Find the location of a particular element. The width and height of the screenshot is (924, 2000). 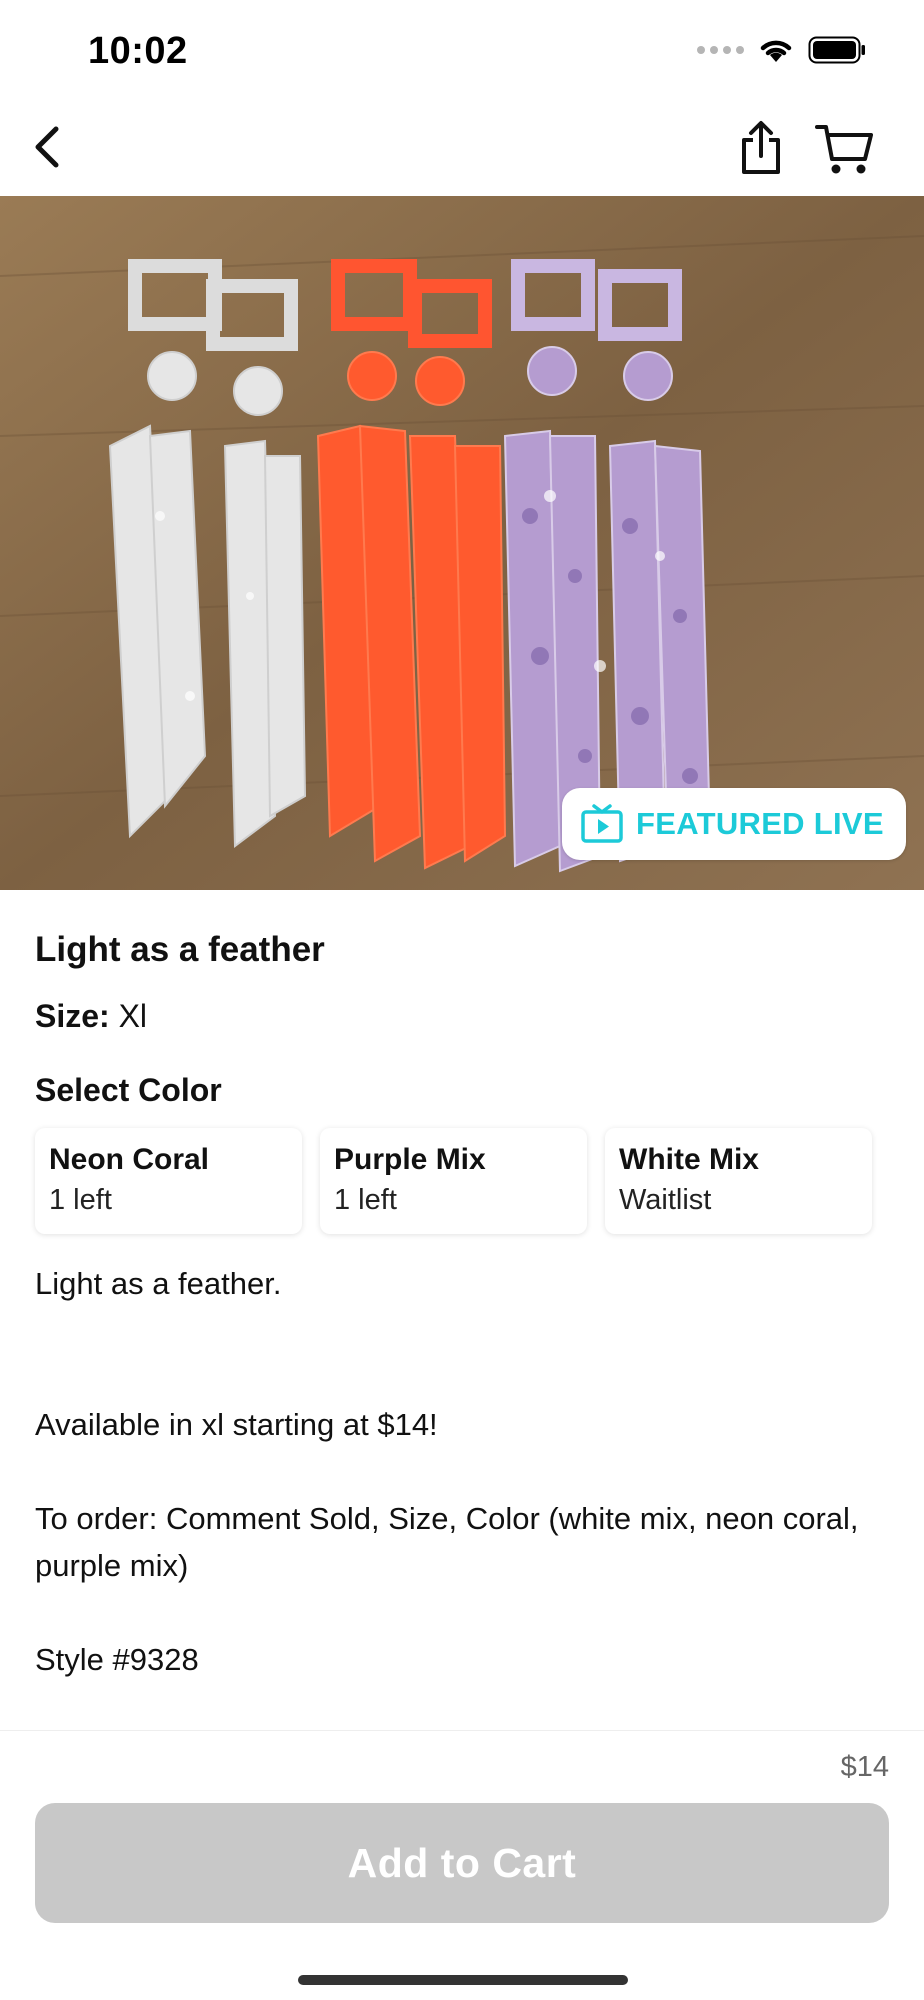

battery-icon is located at coordinates (836, 50).